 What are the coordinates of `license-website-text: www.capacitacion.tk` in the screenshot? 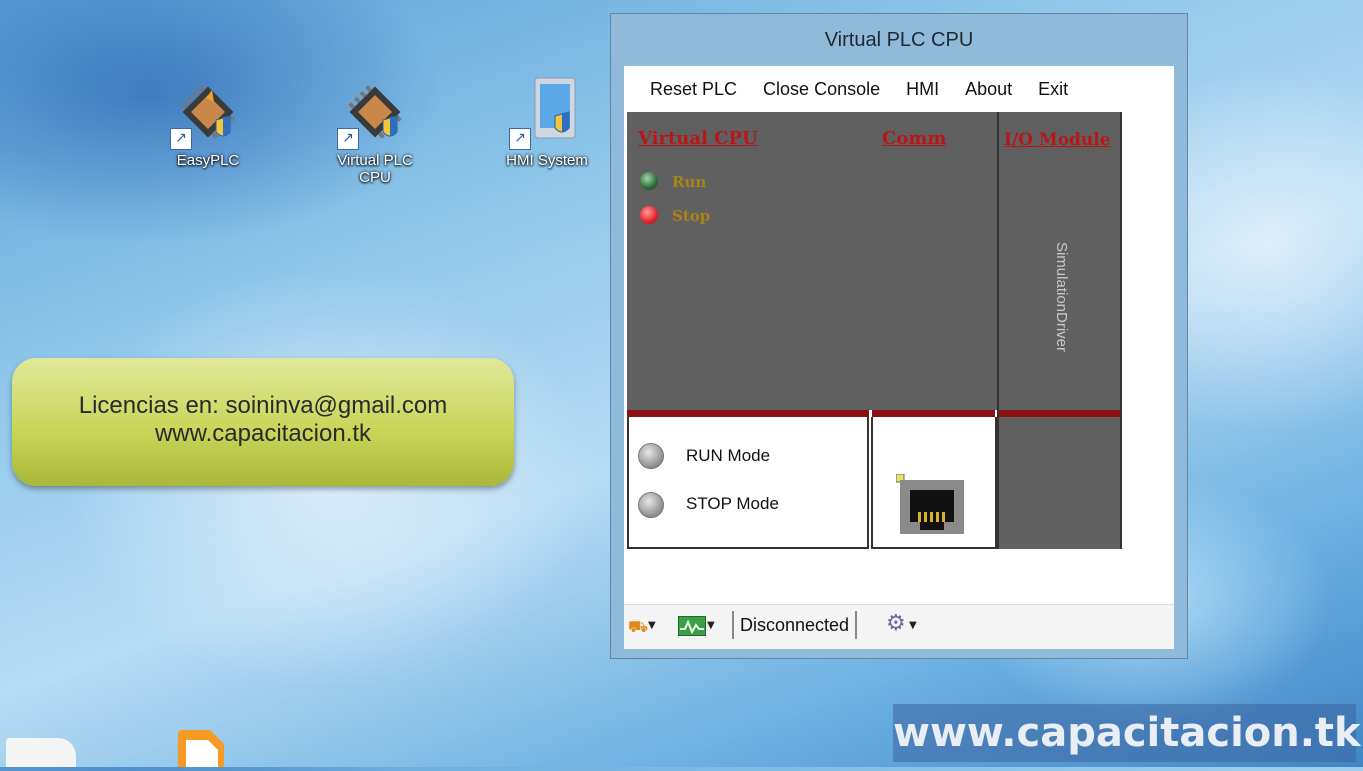 It's located at (263, 433).